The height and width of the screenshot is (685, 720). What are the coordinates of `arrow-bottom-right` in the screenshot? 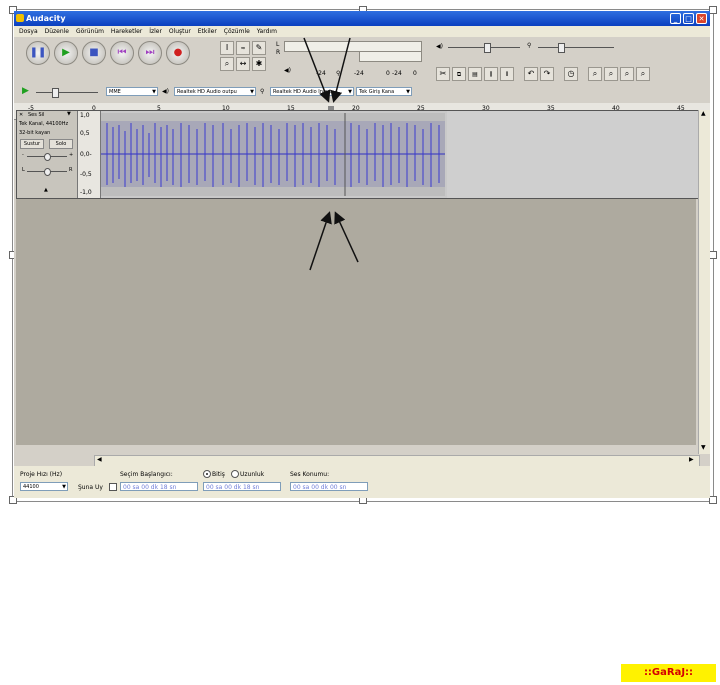 It's located at (346, 237).